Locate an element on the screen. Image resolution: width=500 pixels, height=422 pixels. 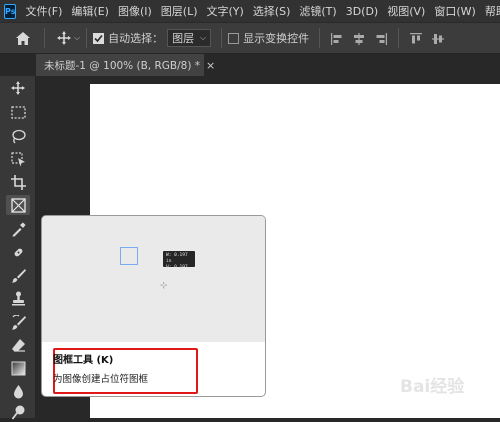
tools-panel: ›› is located at coordinates (18, 237).